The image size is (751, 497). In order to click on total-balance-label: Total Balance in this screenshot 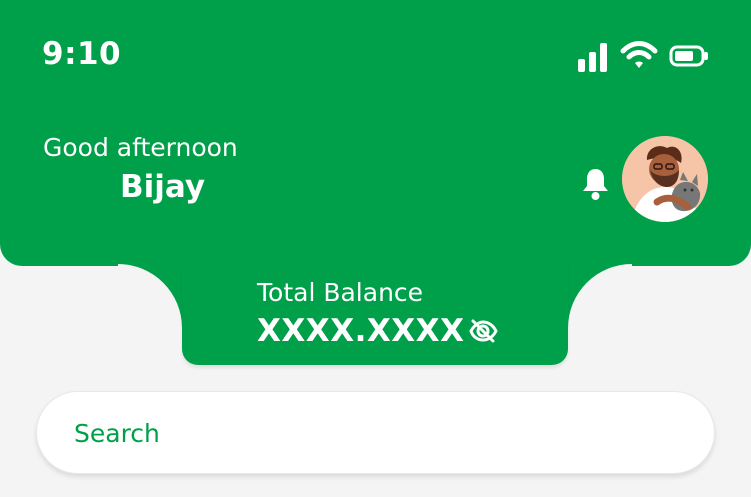, I will do `click(340, 292)`.